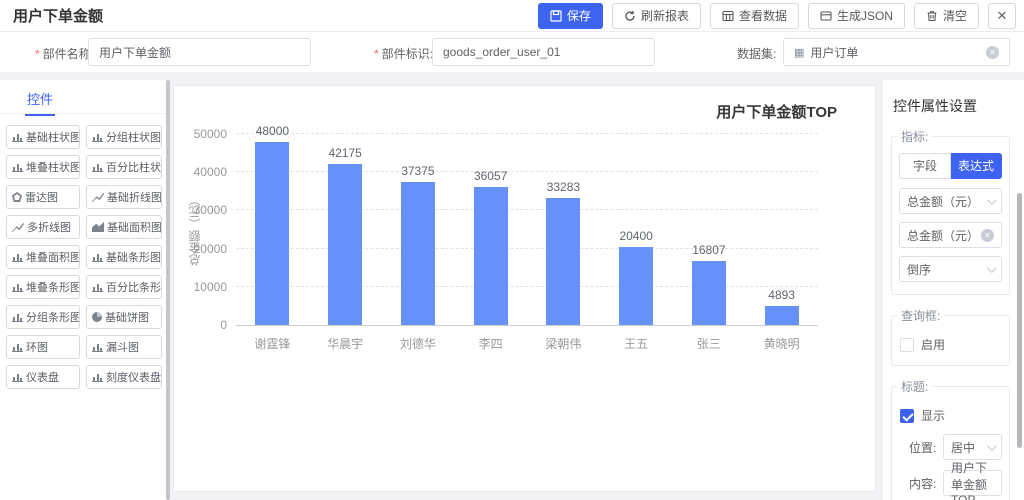  I want to click on x-axis-label: 黄晓明, so click(781, 344).